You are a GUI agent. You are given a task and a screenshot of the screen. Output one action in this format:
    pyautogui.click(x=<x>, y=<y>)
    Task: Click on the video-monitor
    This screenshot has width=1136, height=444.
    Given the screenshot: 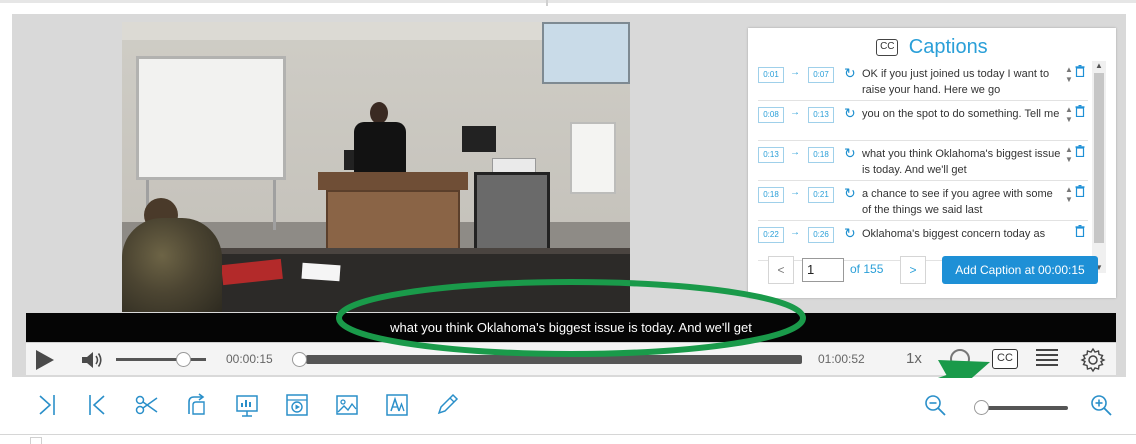 What is the action you would take?
    pyautogui.click(x=479, y=139)
    